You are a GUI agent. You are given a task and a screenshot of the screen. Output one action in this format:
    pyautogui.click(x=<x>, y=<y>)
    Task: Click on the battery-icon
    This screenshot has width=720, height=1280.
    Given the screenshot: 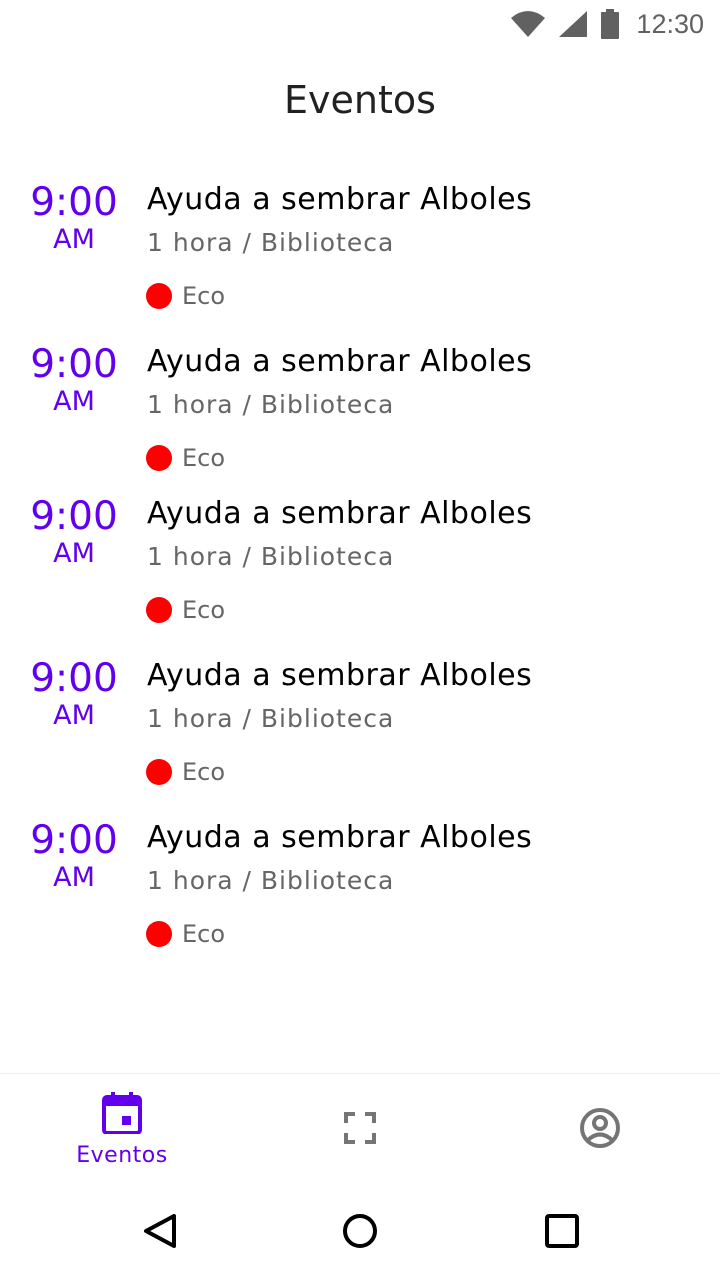 What is the action you would take?
    pyautogui.click(x=610, y=24)
    